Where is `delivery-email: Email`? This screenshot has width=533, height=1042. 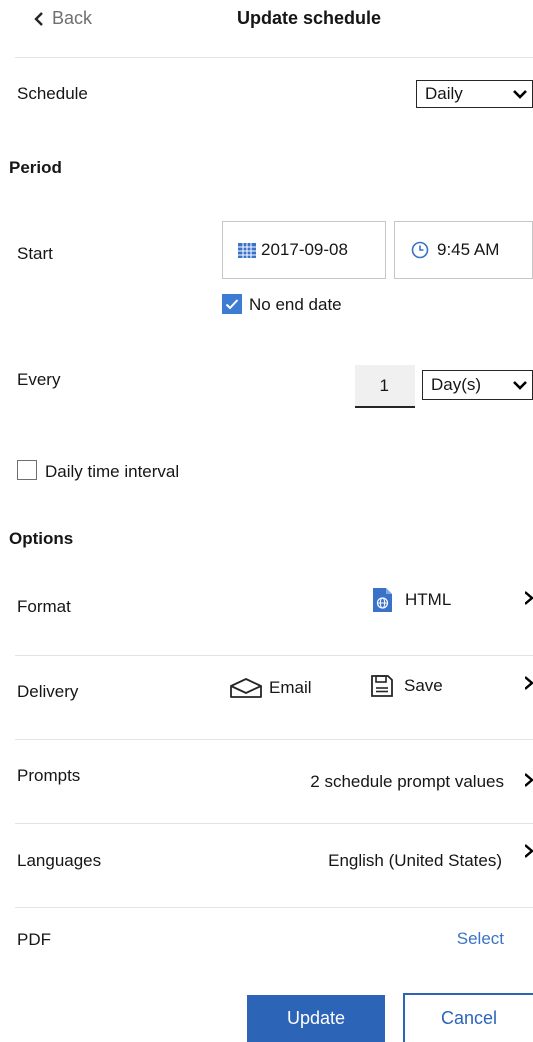
delivery-email: Email is located at coordinates (270, 688).